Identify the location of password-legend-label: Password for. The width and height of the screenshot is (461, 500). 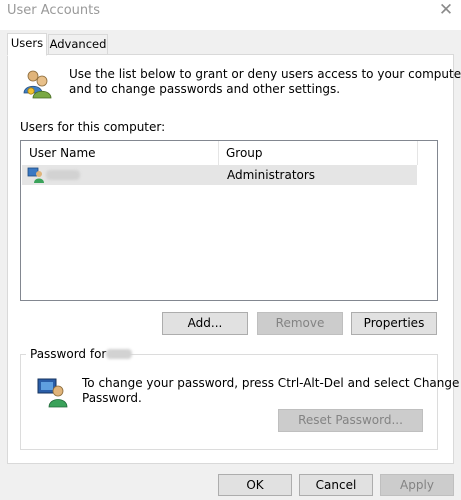
(68, 354).